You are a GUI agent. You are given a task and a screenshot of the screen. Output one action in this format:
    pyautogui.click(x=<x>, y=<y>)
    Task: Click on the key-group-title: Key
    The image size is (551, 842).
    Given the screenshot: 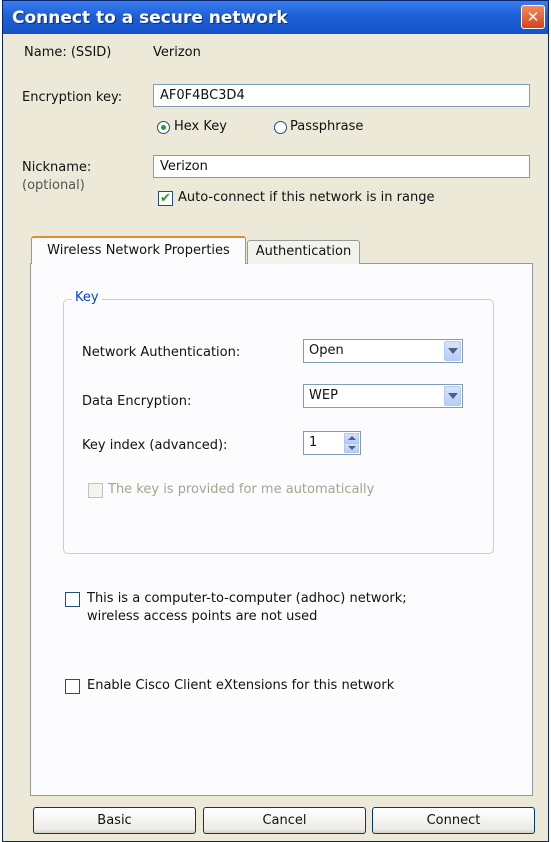 What is the action you would take?
    pyautogui.click(x=87, y=297)
    